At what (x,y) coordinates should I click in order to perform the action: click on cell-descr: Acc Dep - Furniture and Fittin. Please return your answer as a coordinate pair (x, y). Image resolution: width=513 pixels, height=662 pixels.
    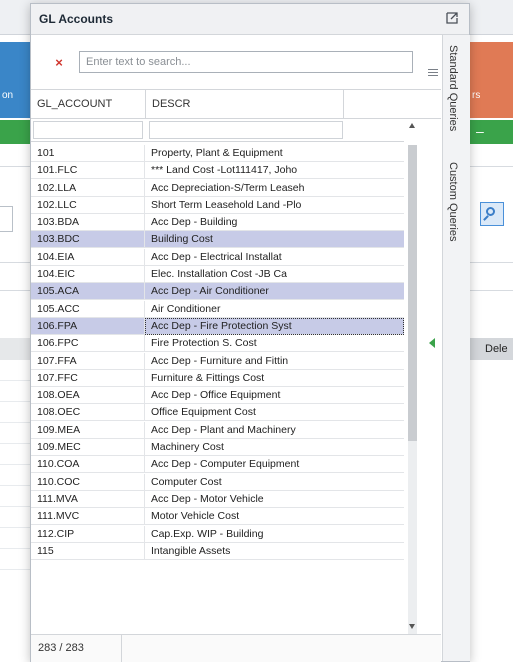
    Looking at the image, I should click on (274, 361).